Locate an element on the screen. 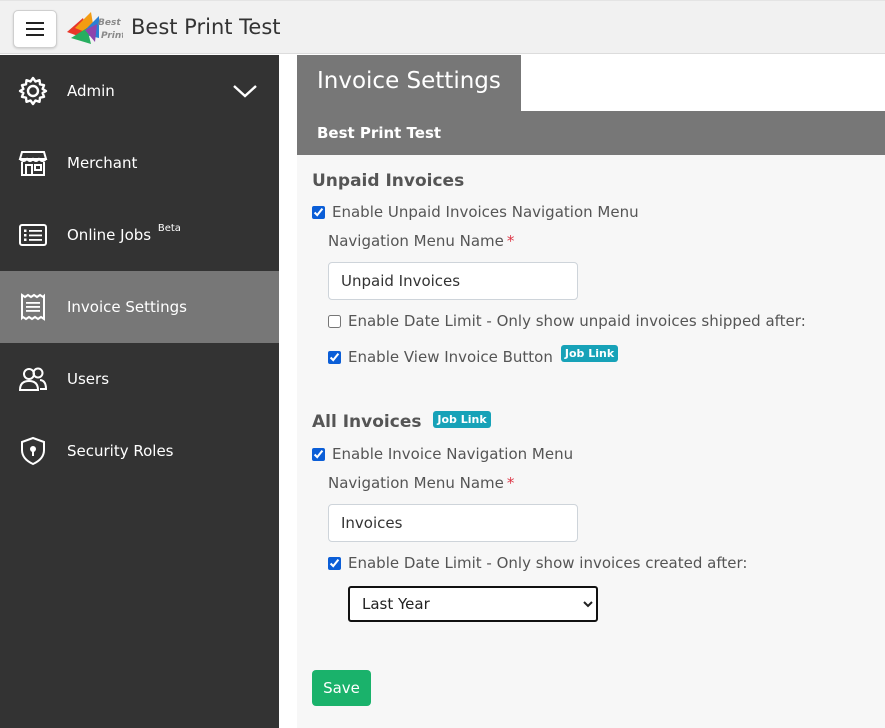  view-invoice-button-row: Enable View Invoice Button Job Link is located at coordinates (473, 355).